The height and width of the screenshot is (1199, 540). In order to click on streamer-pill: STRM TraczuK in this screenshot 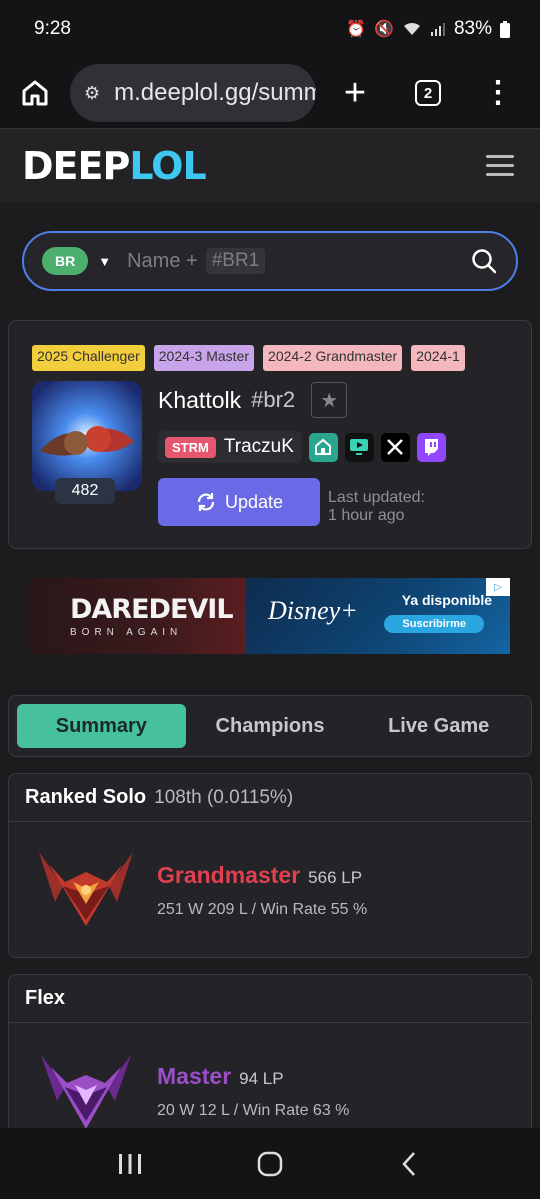, I will do `click(230, 447)`.